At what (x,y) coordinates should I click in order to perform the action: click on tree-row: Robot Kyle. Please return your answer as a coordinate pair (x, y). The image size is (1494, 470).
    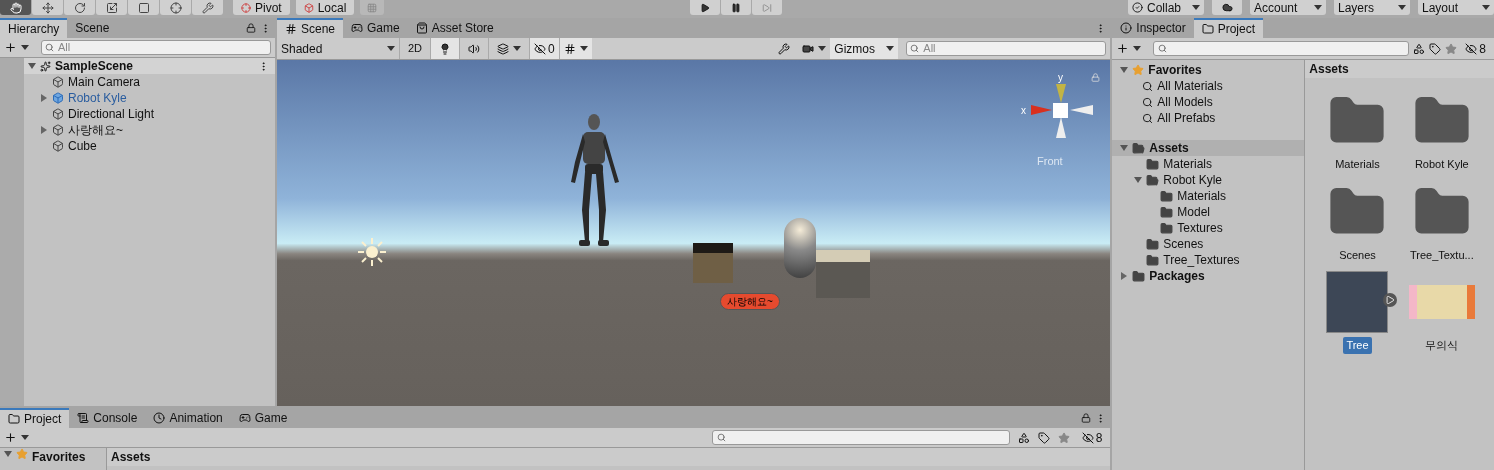
    Looking at the image, I should click on (1208, 180).